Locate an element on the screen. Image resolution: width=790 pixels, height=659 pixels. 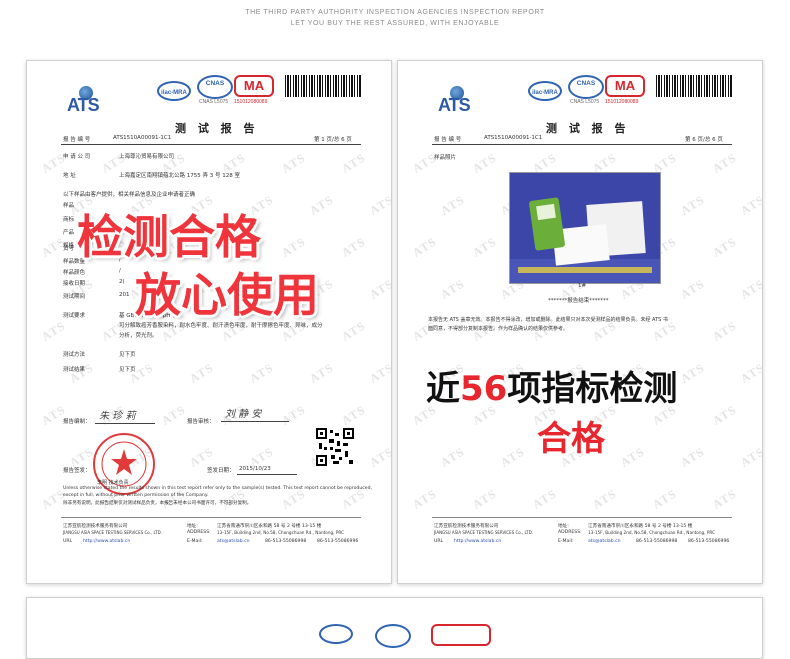
page-indicator: 第 1 页/总 6 页 is located at coordinates (333, 140).